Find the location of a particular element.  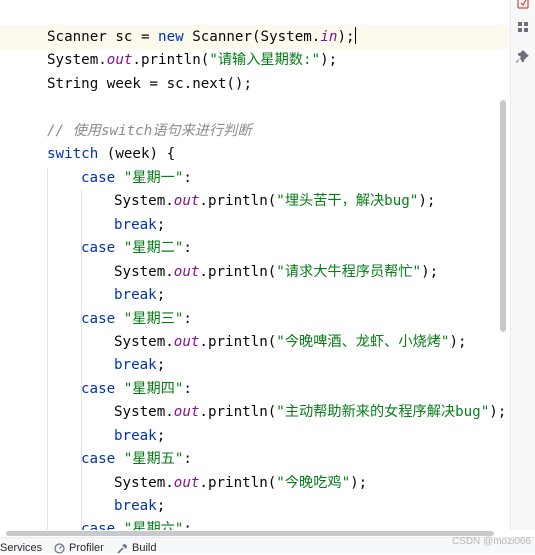

code-token: (week) { is located at coordinates (137, 154).